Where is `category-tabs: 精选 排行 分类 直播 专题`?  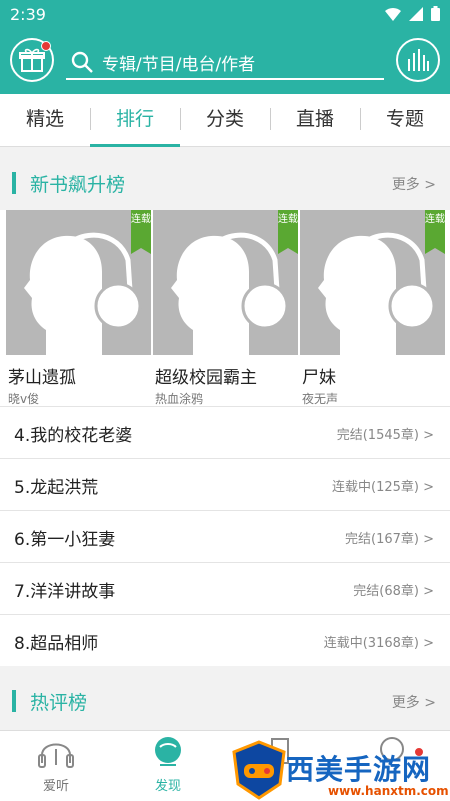
category-tabs: 精选 排行 分类 直播 专题 is located at coordinates (225, 120).